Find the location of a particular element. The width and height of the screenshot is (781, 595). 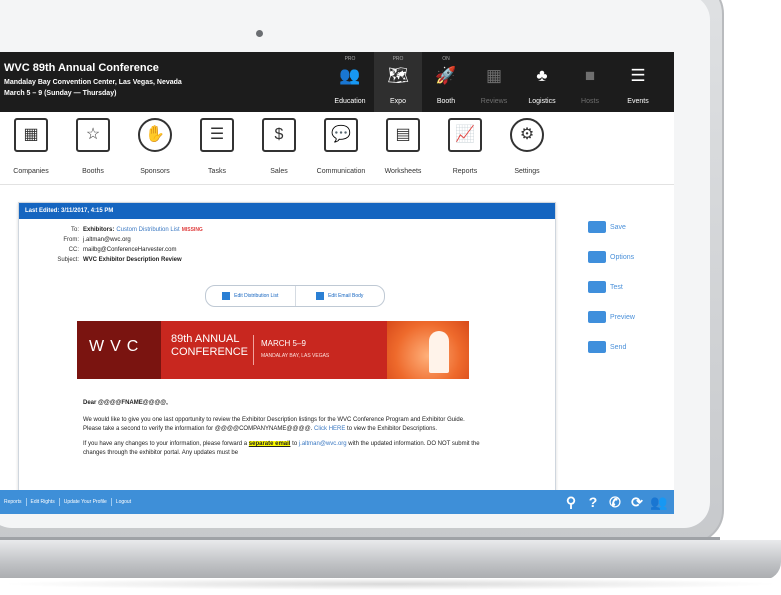

save-label: Save is located at coordinates (618, 227).